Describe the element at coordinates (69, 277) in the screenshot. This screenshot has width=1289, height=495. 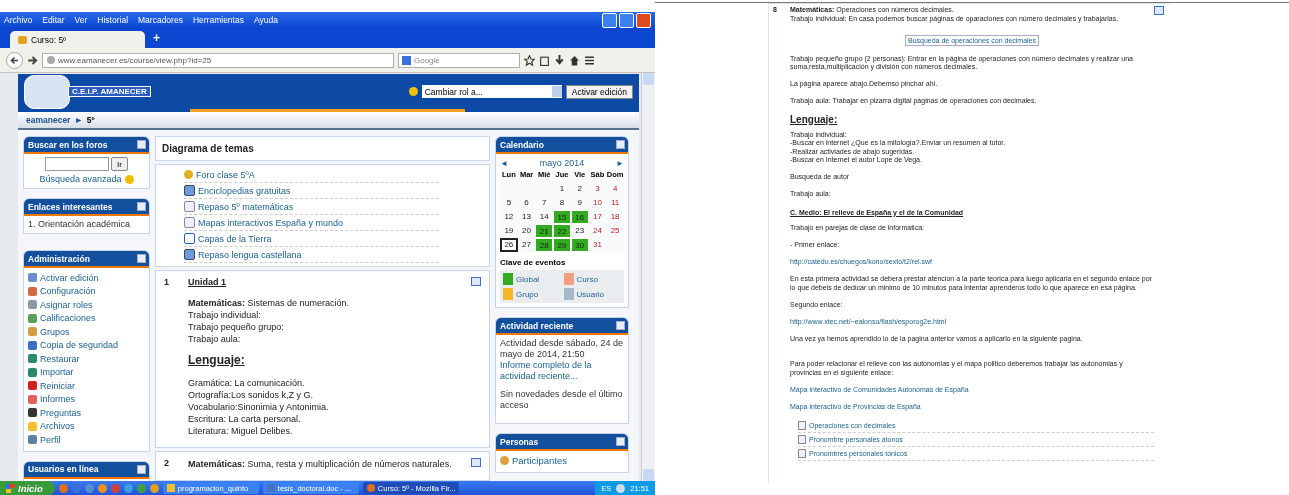
I see `admin-link: Activar edición` at that location.